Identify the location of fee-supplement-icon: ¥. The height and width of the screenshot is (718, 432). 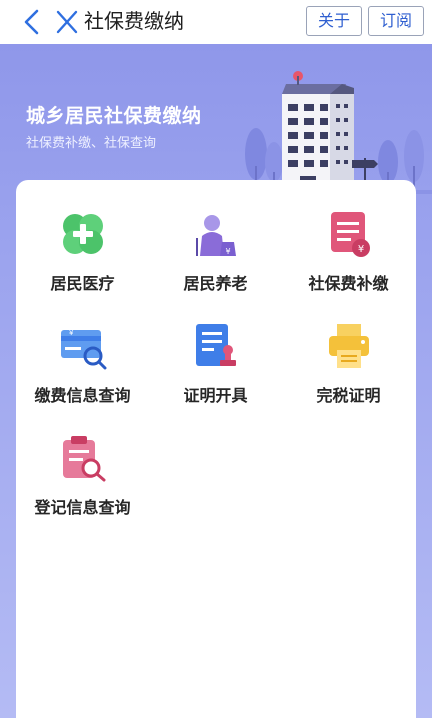
(350, 234).